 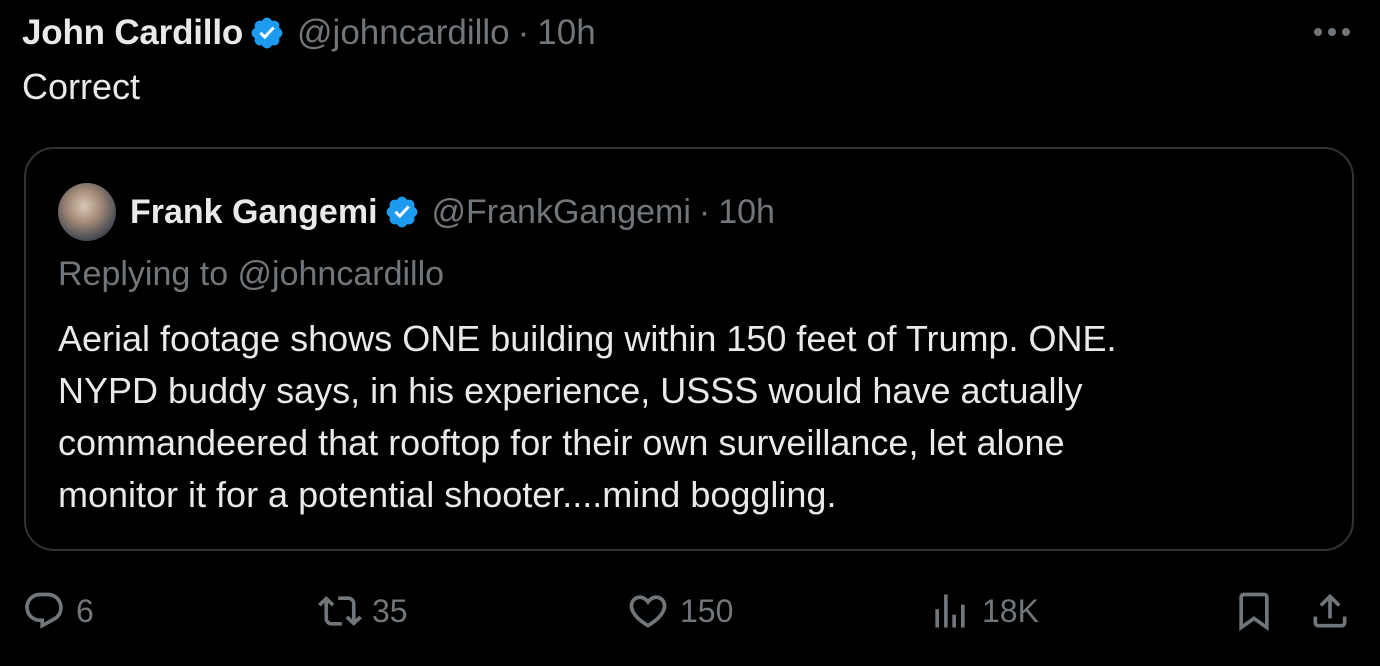 What do you see at coordinates (85, 610) in the screenshot?
I see `reply-count: 6` at bounding box center [85, 610].